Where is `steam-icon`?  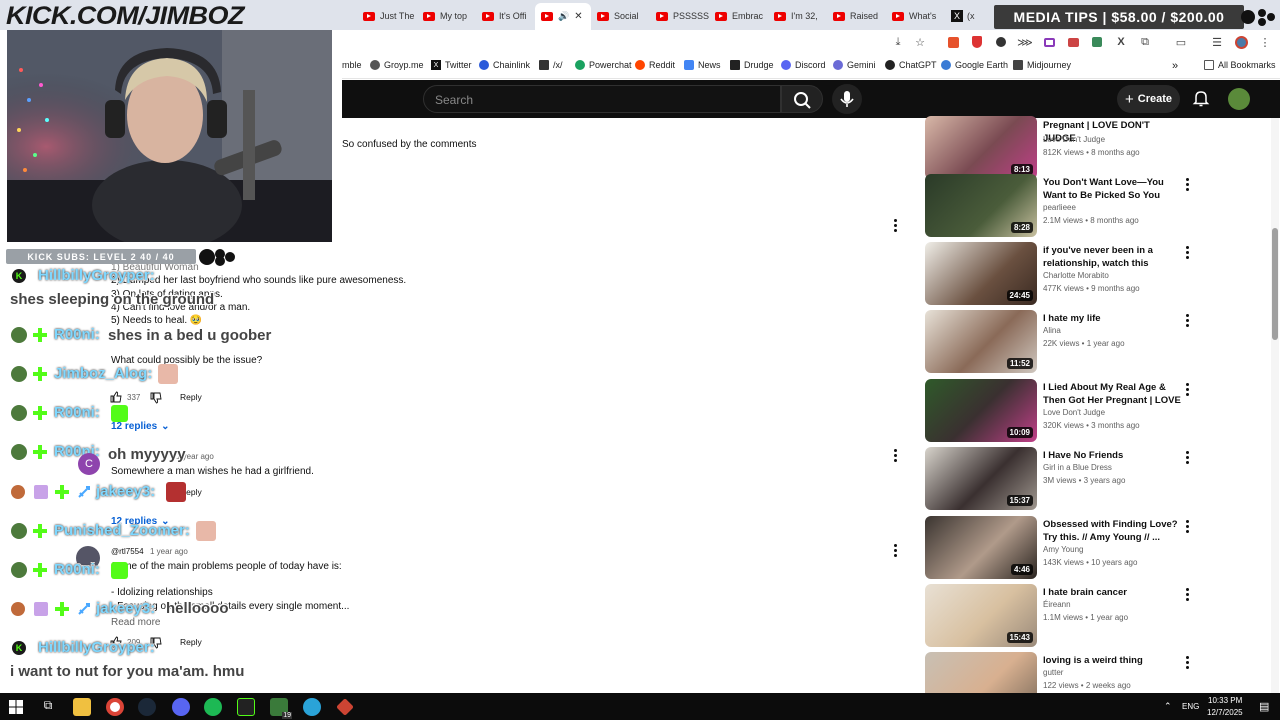 steam-icon is located at coordinates (147, 707).